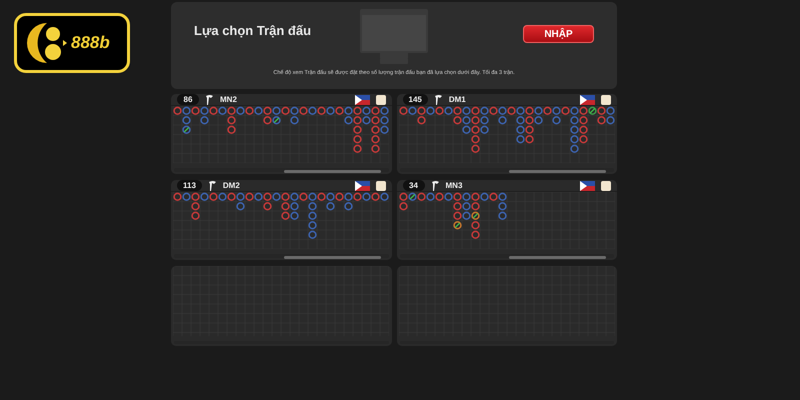  What do you see at coordinates (413, 185) in the screenshot?
I see `round-count: 34` at bounding box center [413, 185].